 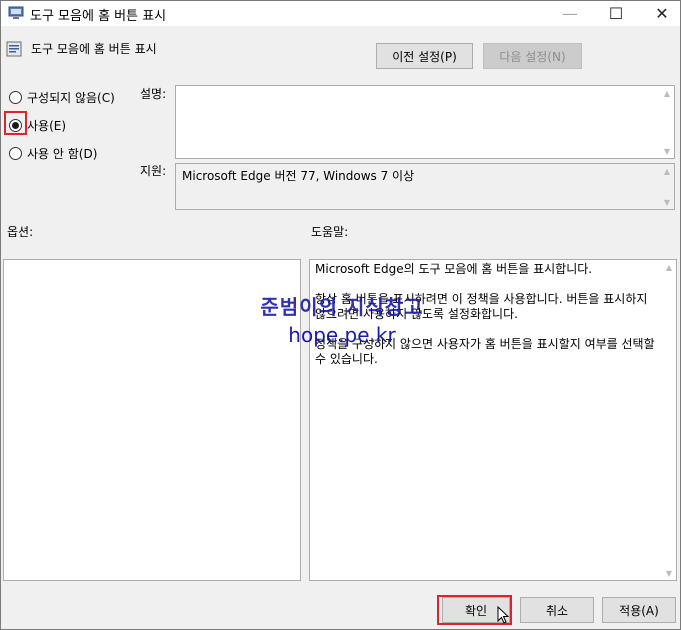 What do you see at coordinates (503, 615) in the screenshot?
I see `mouse-cursor-icon` at bounding box center [503, 615].